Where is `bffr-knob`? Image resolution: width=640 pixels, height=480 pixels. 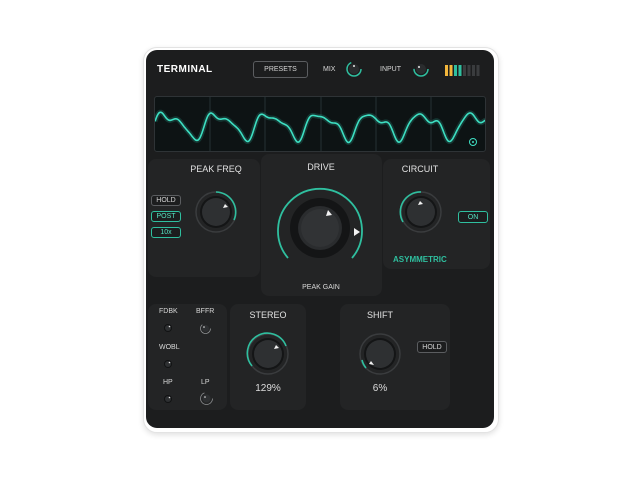 bffr-knob is located at coordinates (205, 328).